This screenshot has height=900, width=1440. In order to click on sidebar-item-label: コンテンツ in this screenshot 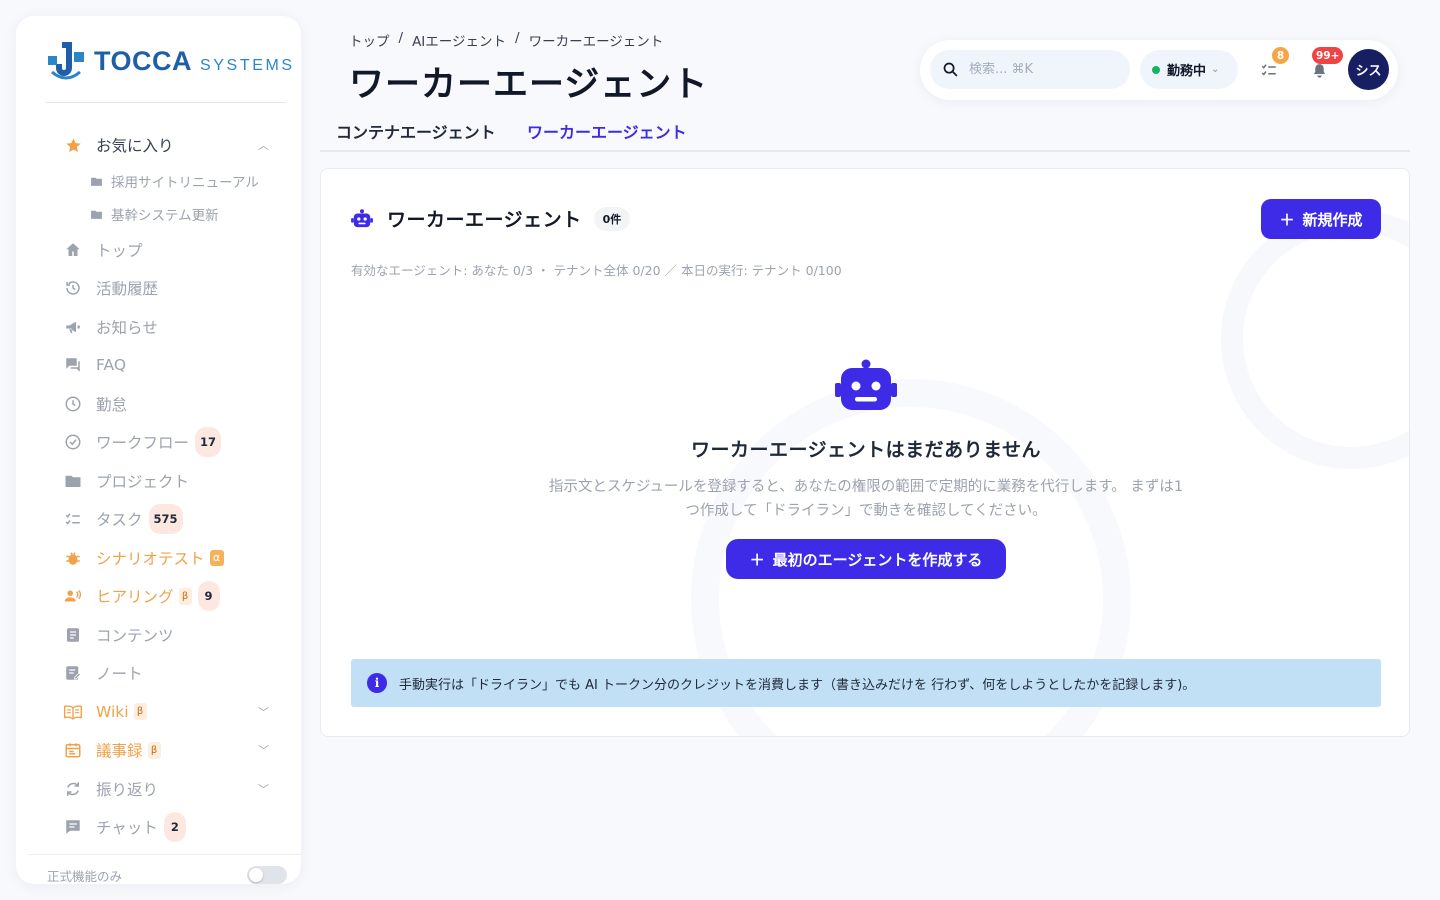, I will do `click(135, 635)`.